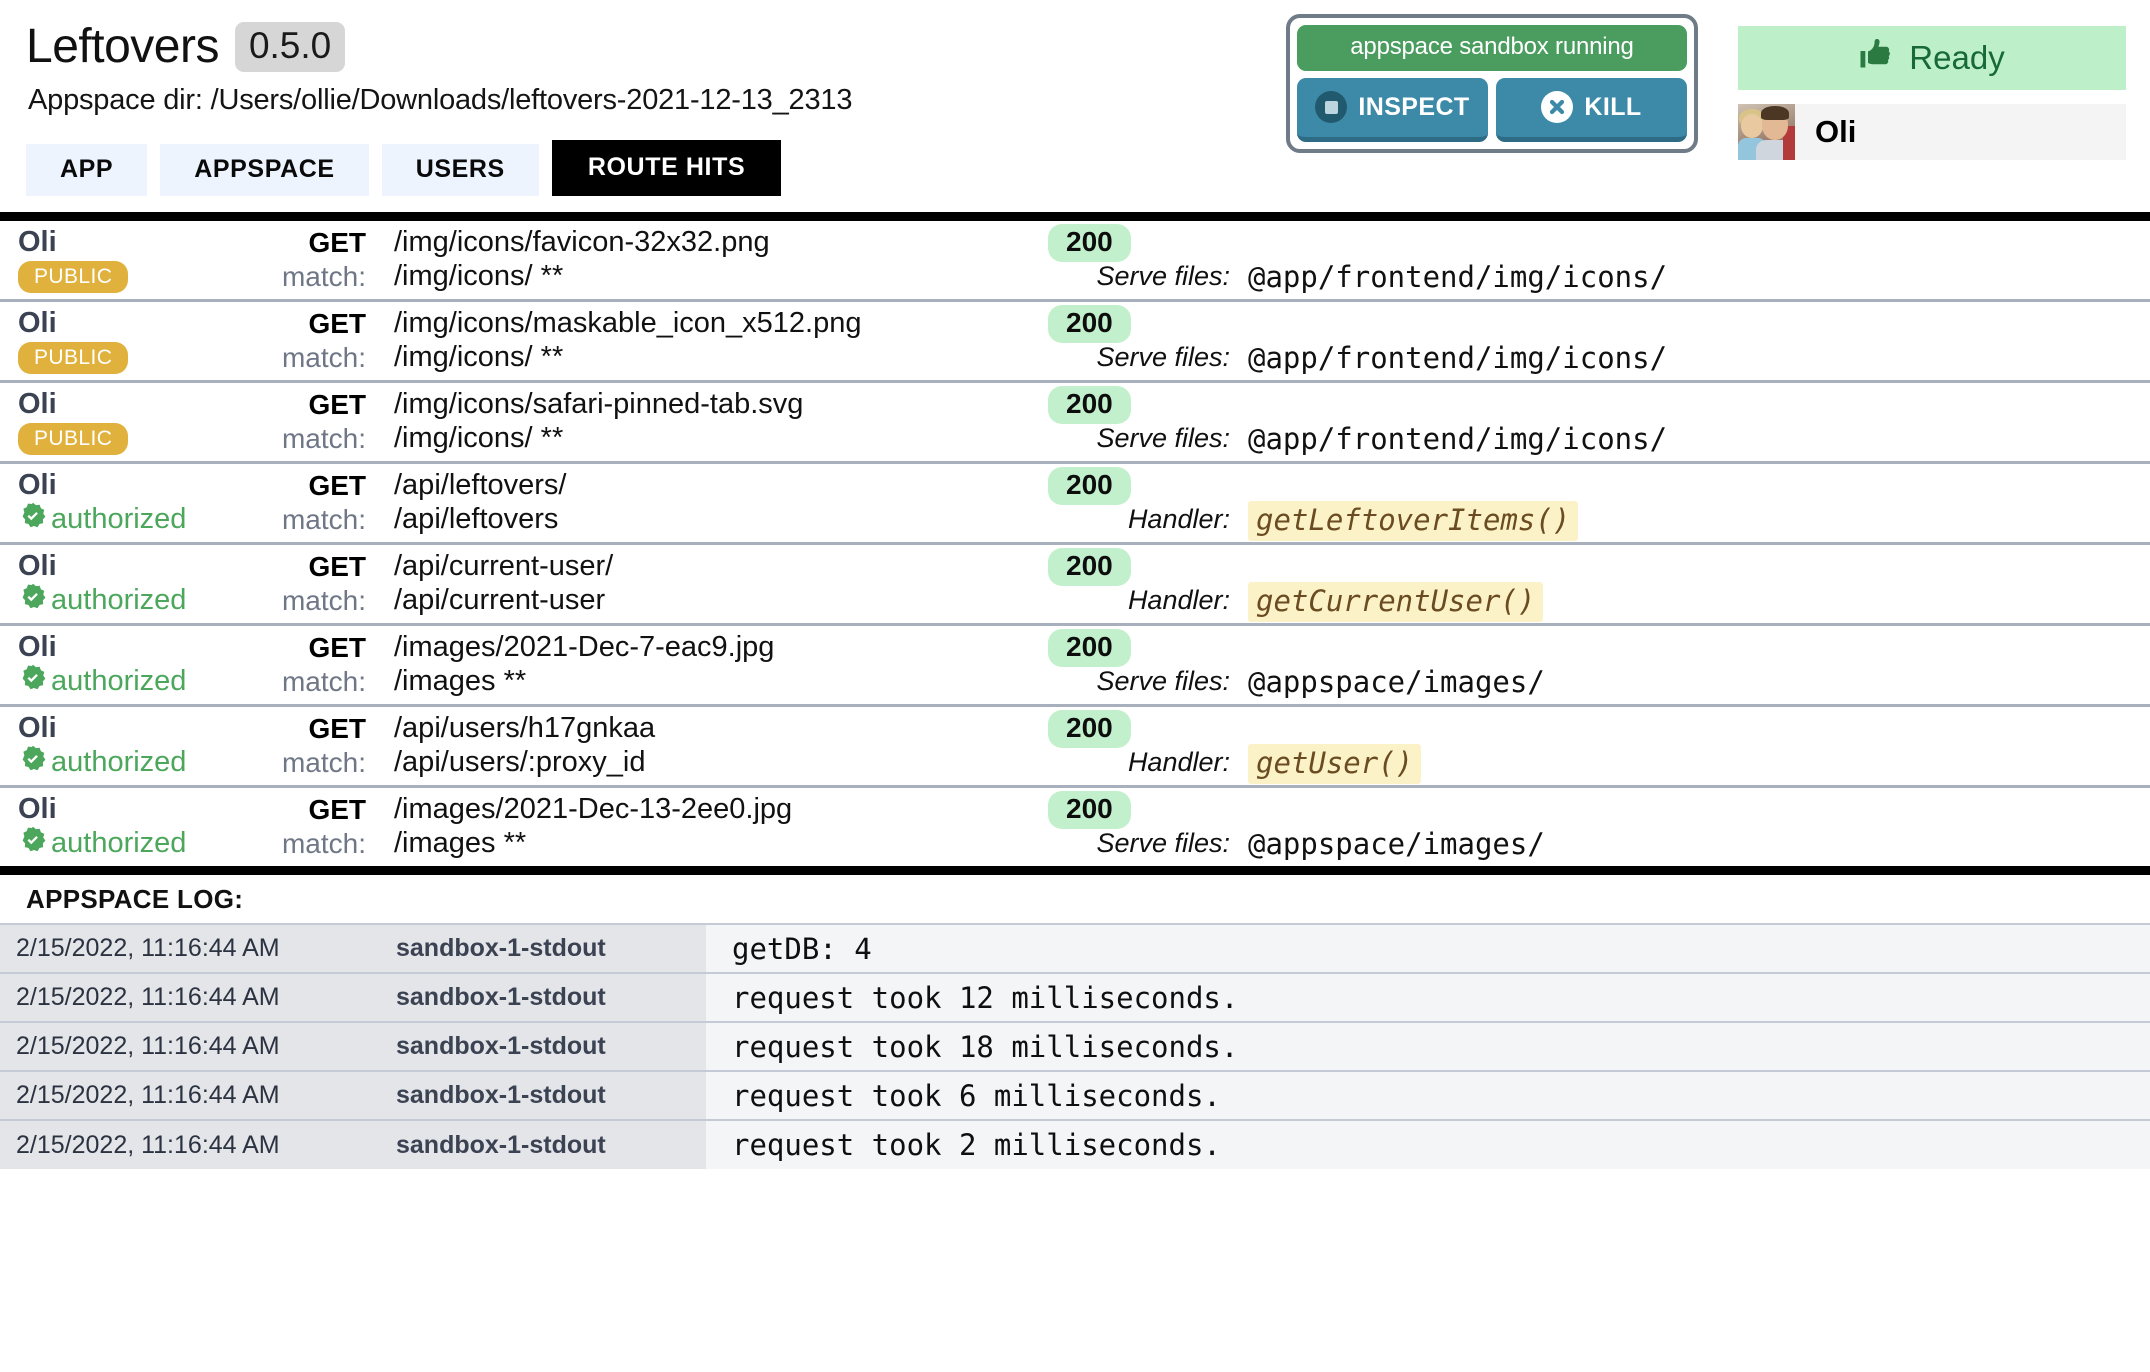  I want to click on route-hit-request-line: Oli GET/api/users/h17gnkaa 200, so click(1075, 727).